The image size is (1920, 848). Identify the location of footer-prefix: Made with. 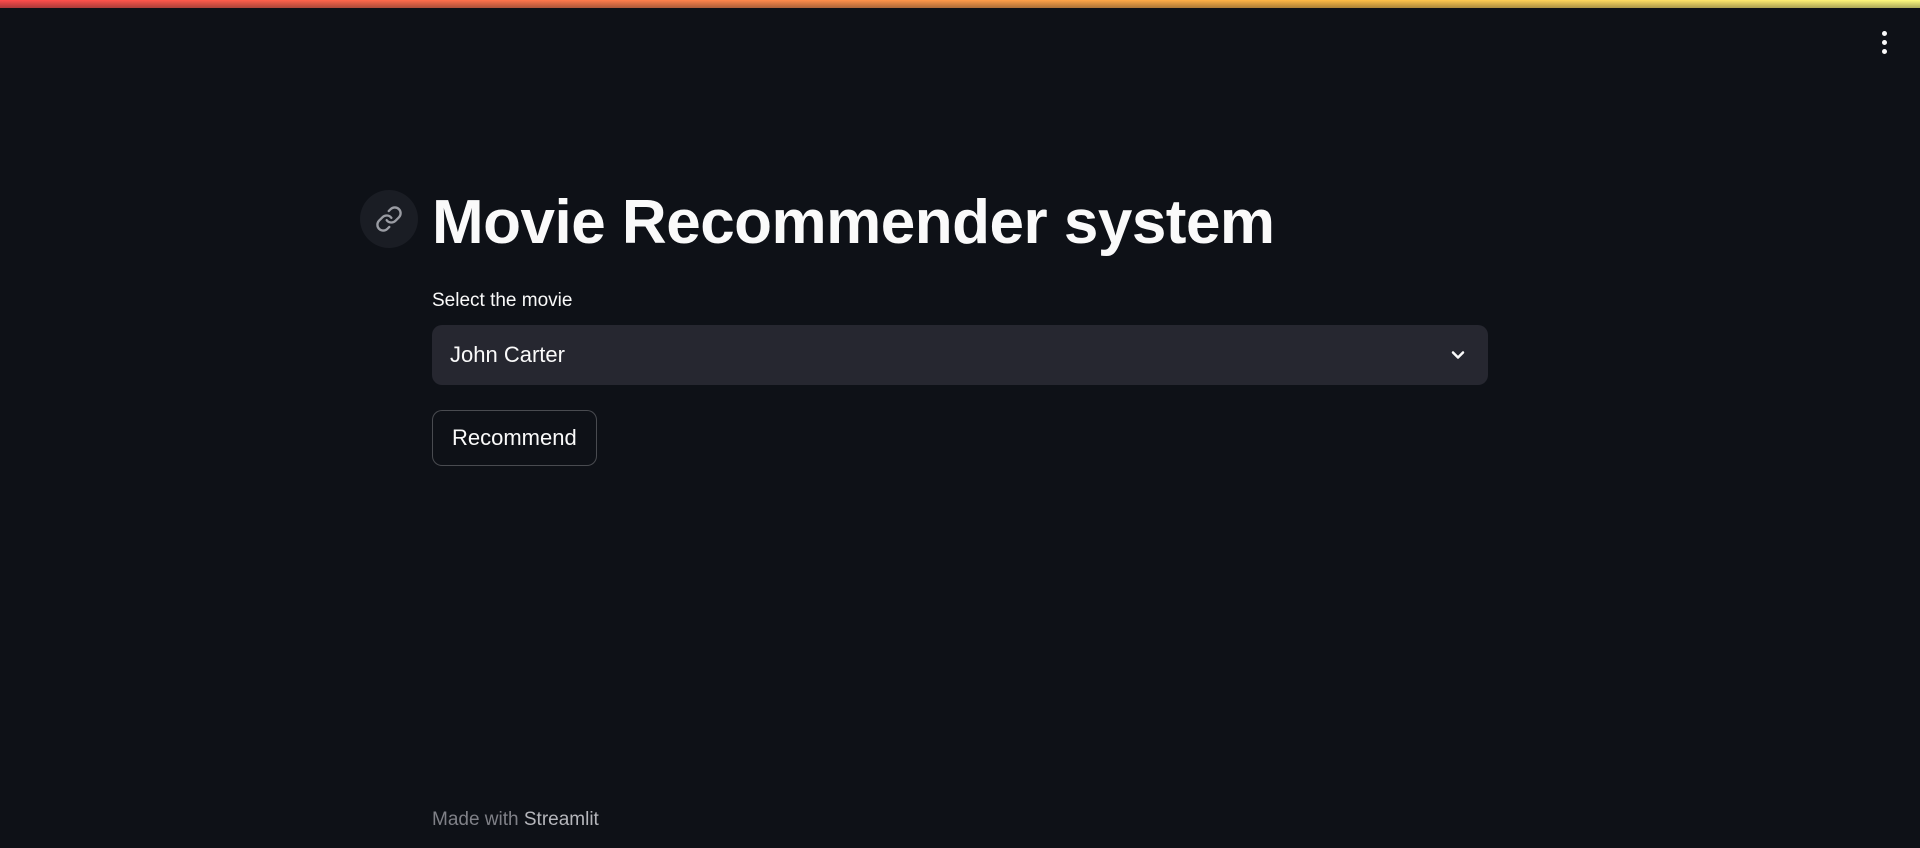
(478, 819).